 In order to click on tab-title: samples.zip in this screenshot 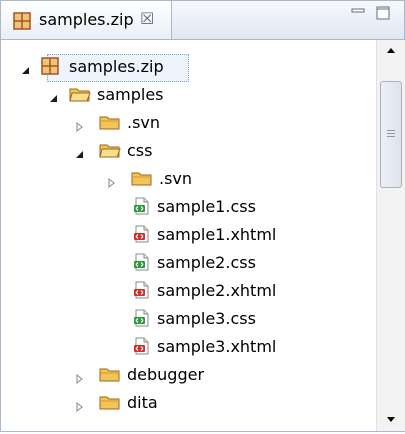, I will do `click(86, 19)`.